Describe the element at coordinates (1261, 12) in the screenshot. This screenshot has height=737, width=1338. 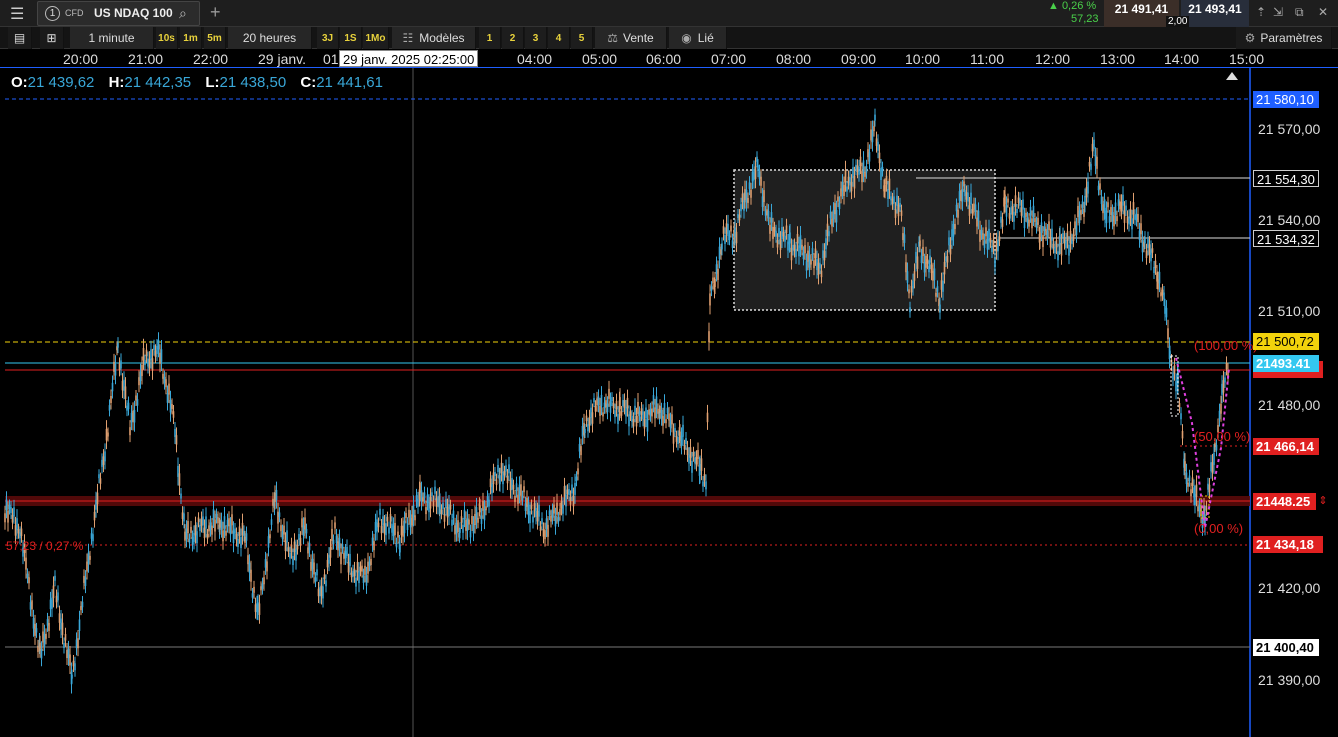
I see `arrow-up-icon: ⇡` at that location.